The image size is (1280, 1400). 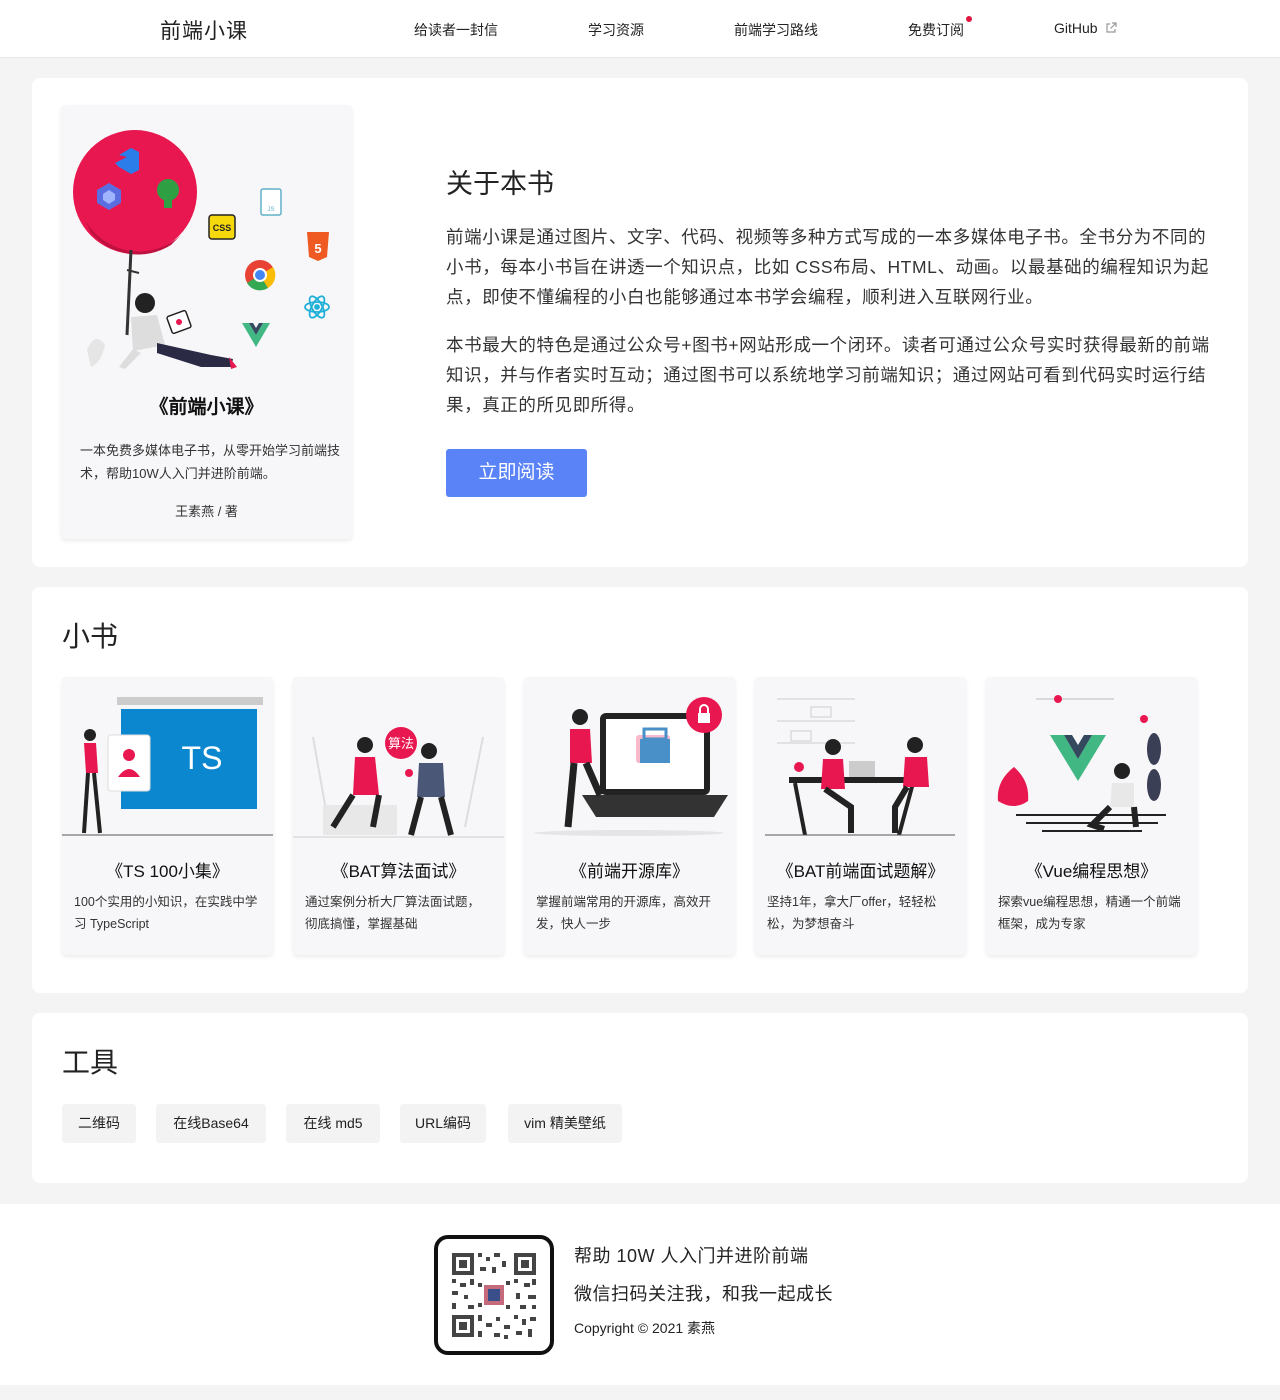 What do you see at coordinates (969, 19) in the screenshot?
I see `notification-dot` at bounding box center [969, 19].